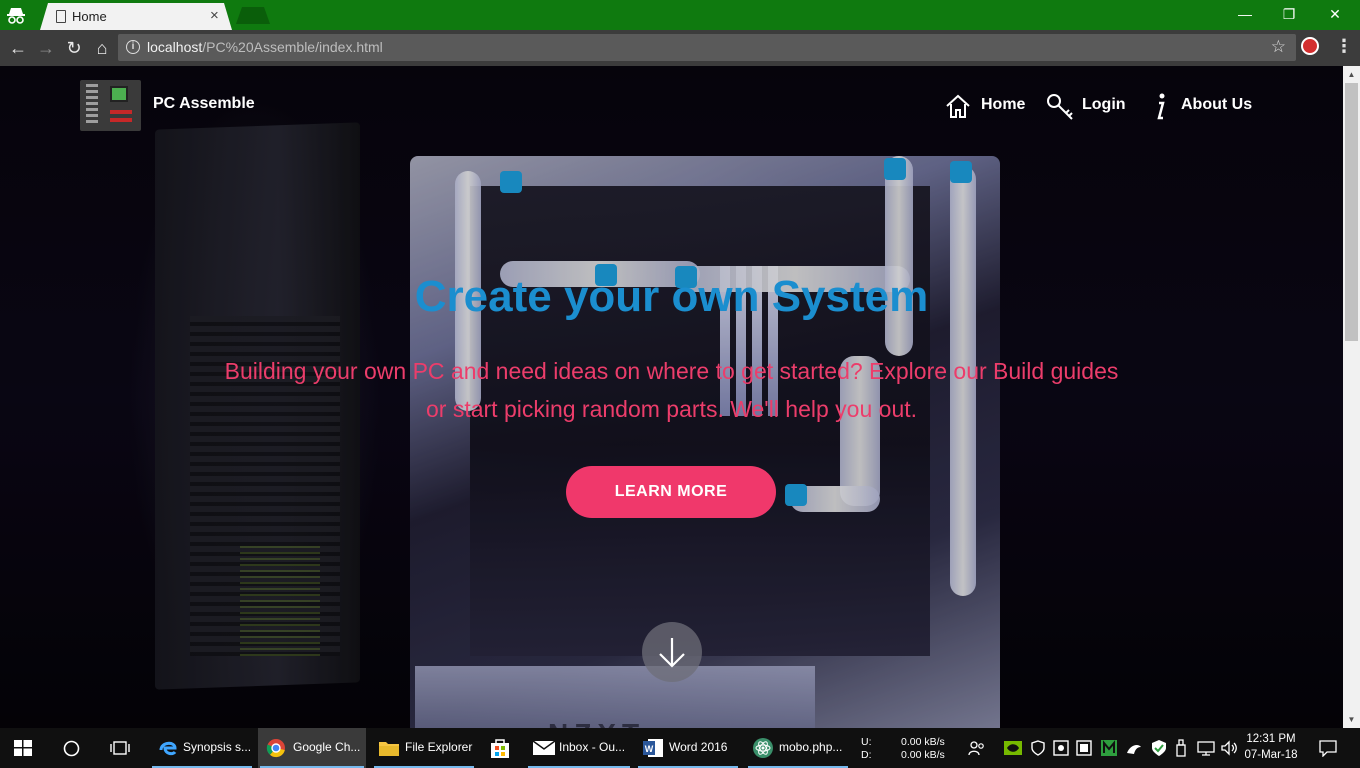 This screenshot has height=768, width=1360. What do you see at coordinates (763, 748) in the screenshot?
I see `atom-icon` at bounding box center [763, 748].